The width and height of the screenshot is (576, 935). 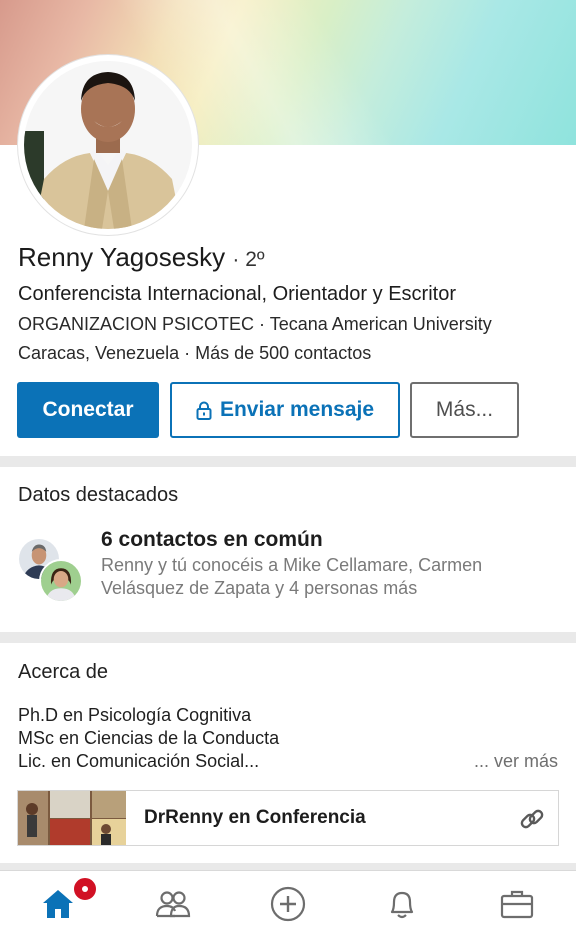 I want to click on media-attachment: DrRenny en Conferencia, so click(x=288, y=818).